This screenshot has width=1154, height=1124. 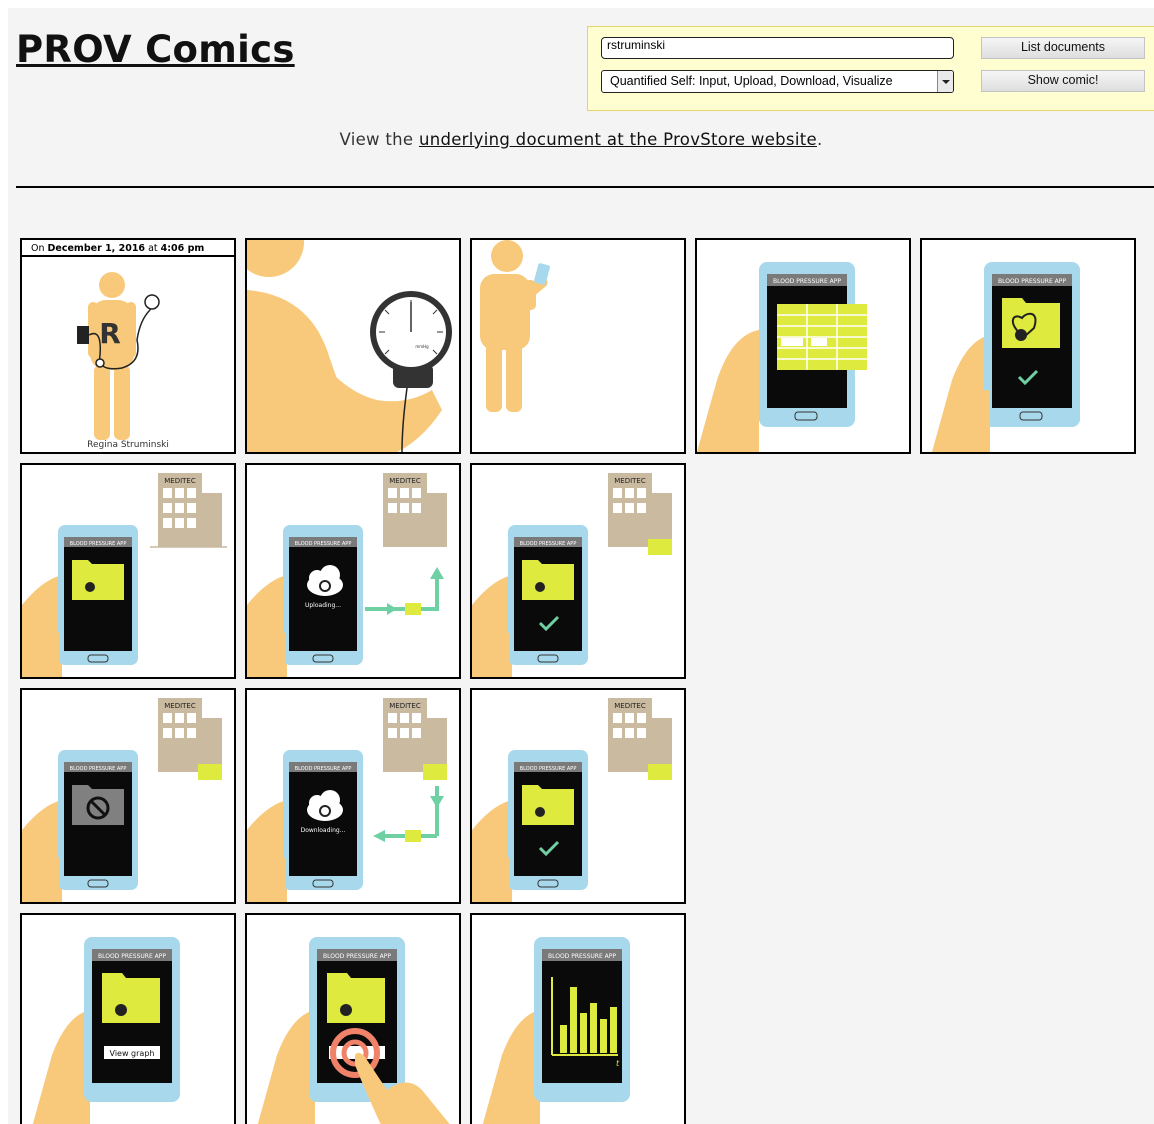 I want to click on phone-upload-done-icon: MEDITEC BLOOD PRESSURE APP, so click(x=572, y=575).